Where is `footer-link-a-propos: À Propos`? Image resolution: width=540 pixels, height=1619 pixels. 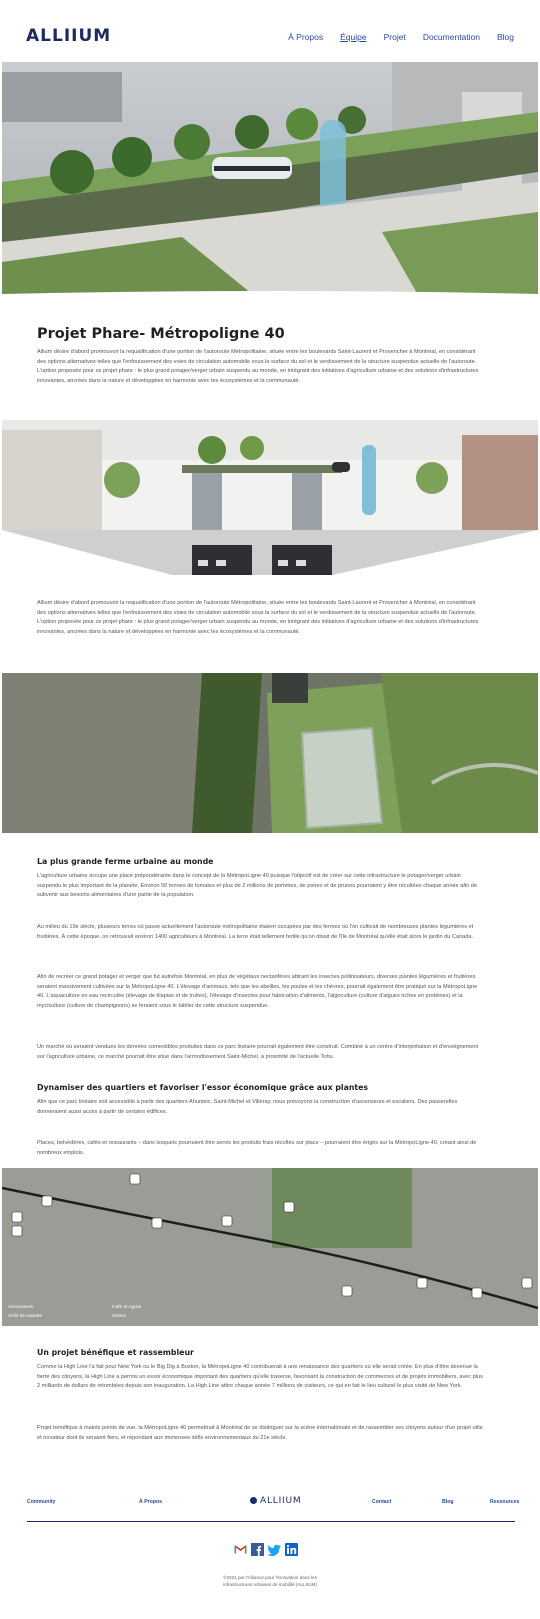 footer-link-a-propos: À Propos is located at coordinates (150, 1502).